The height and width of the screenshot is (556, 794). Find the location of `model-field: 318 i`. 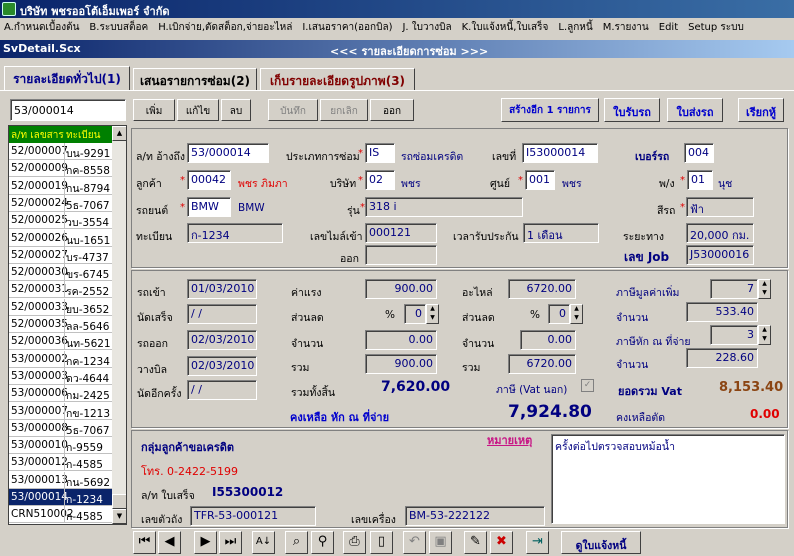

model-field: 318 i is located at coordinates (444, 207).